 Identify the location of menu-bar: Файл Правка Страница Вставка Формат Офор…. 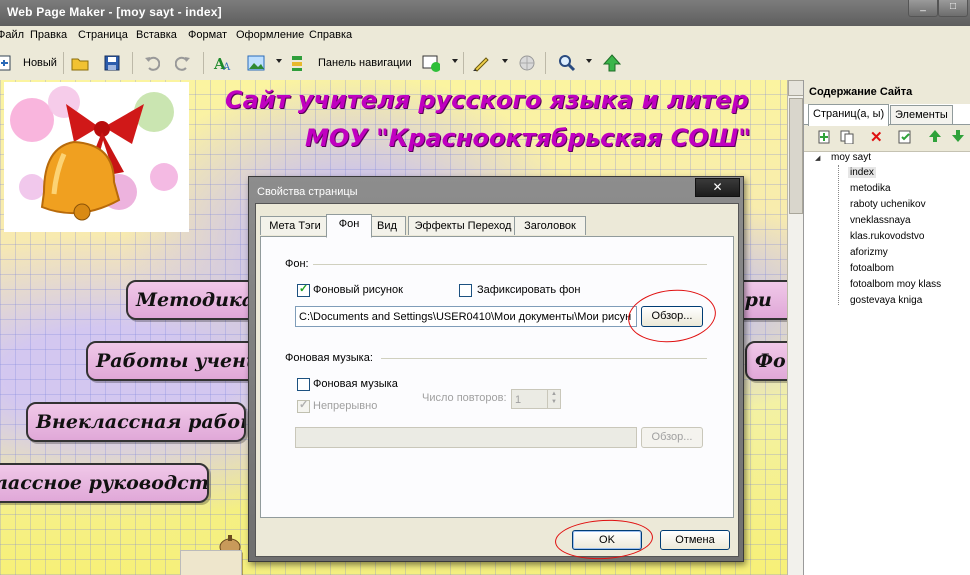
(485, 36).